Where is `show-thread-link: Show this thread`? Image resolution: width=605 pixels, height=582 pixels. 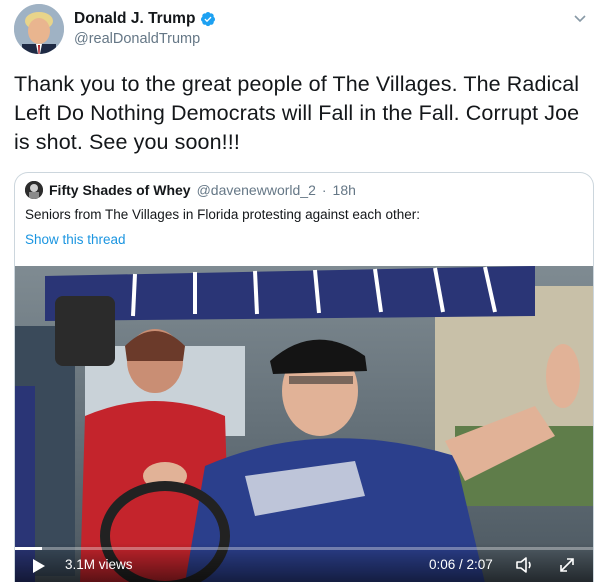 show-thread-link: Show this thread is located at coordinates (75, 239).